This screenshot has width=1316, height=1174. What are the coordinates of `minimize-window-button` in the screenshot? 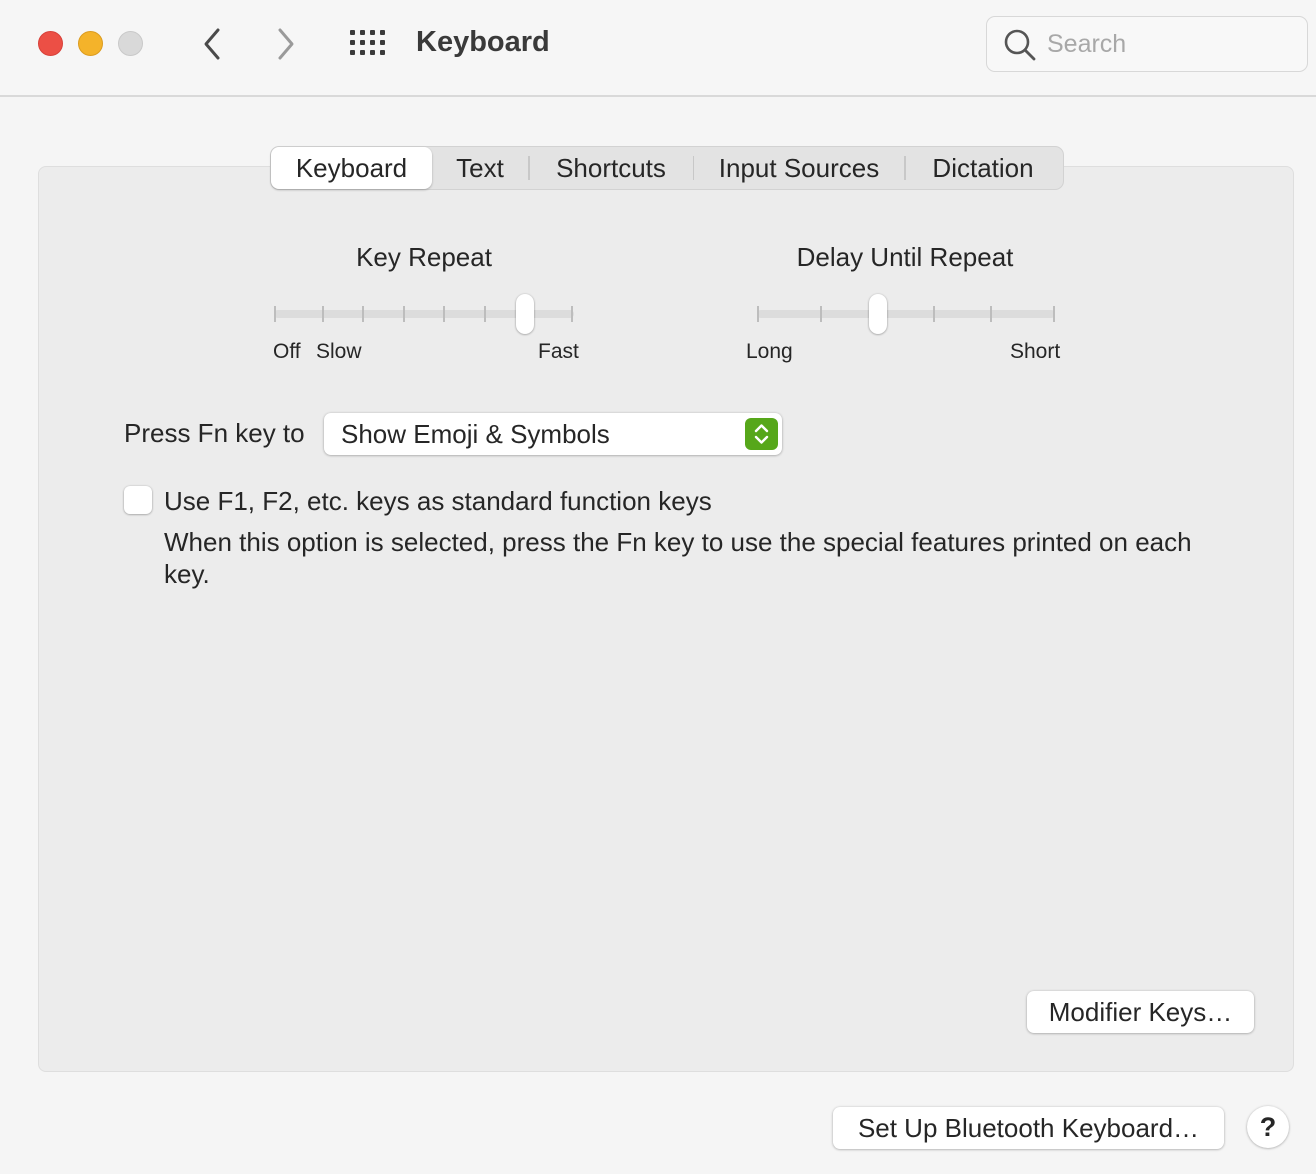 It's located at (90, 43).